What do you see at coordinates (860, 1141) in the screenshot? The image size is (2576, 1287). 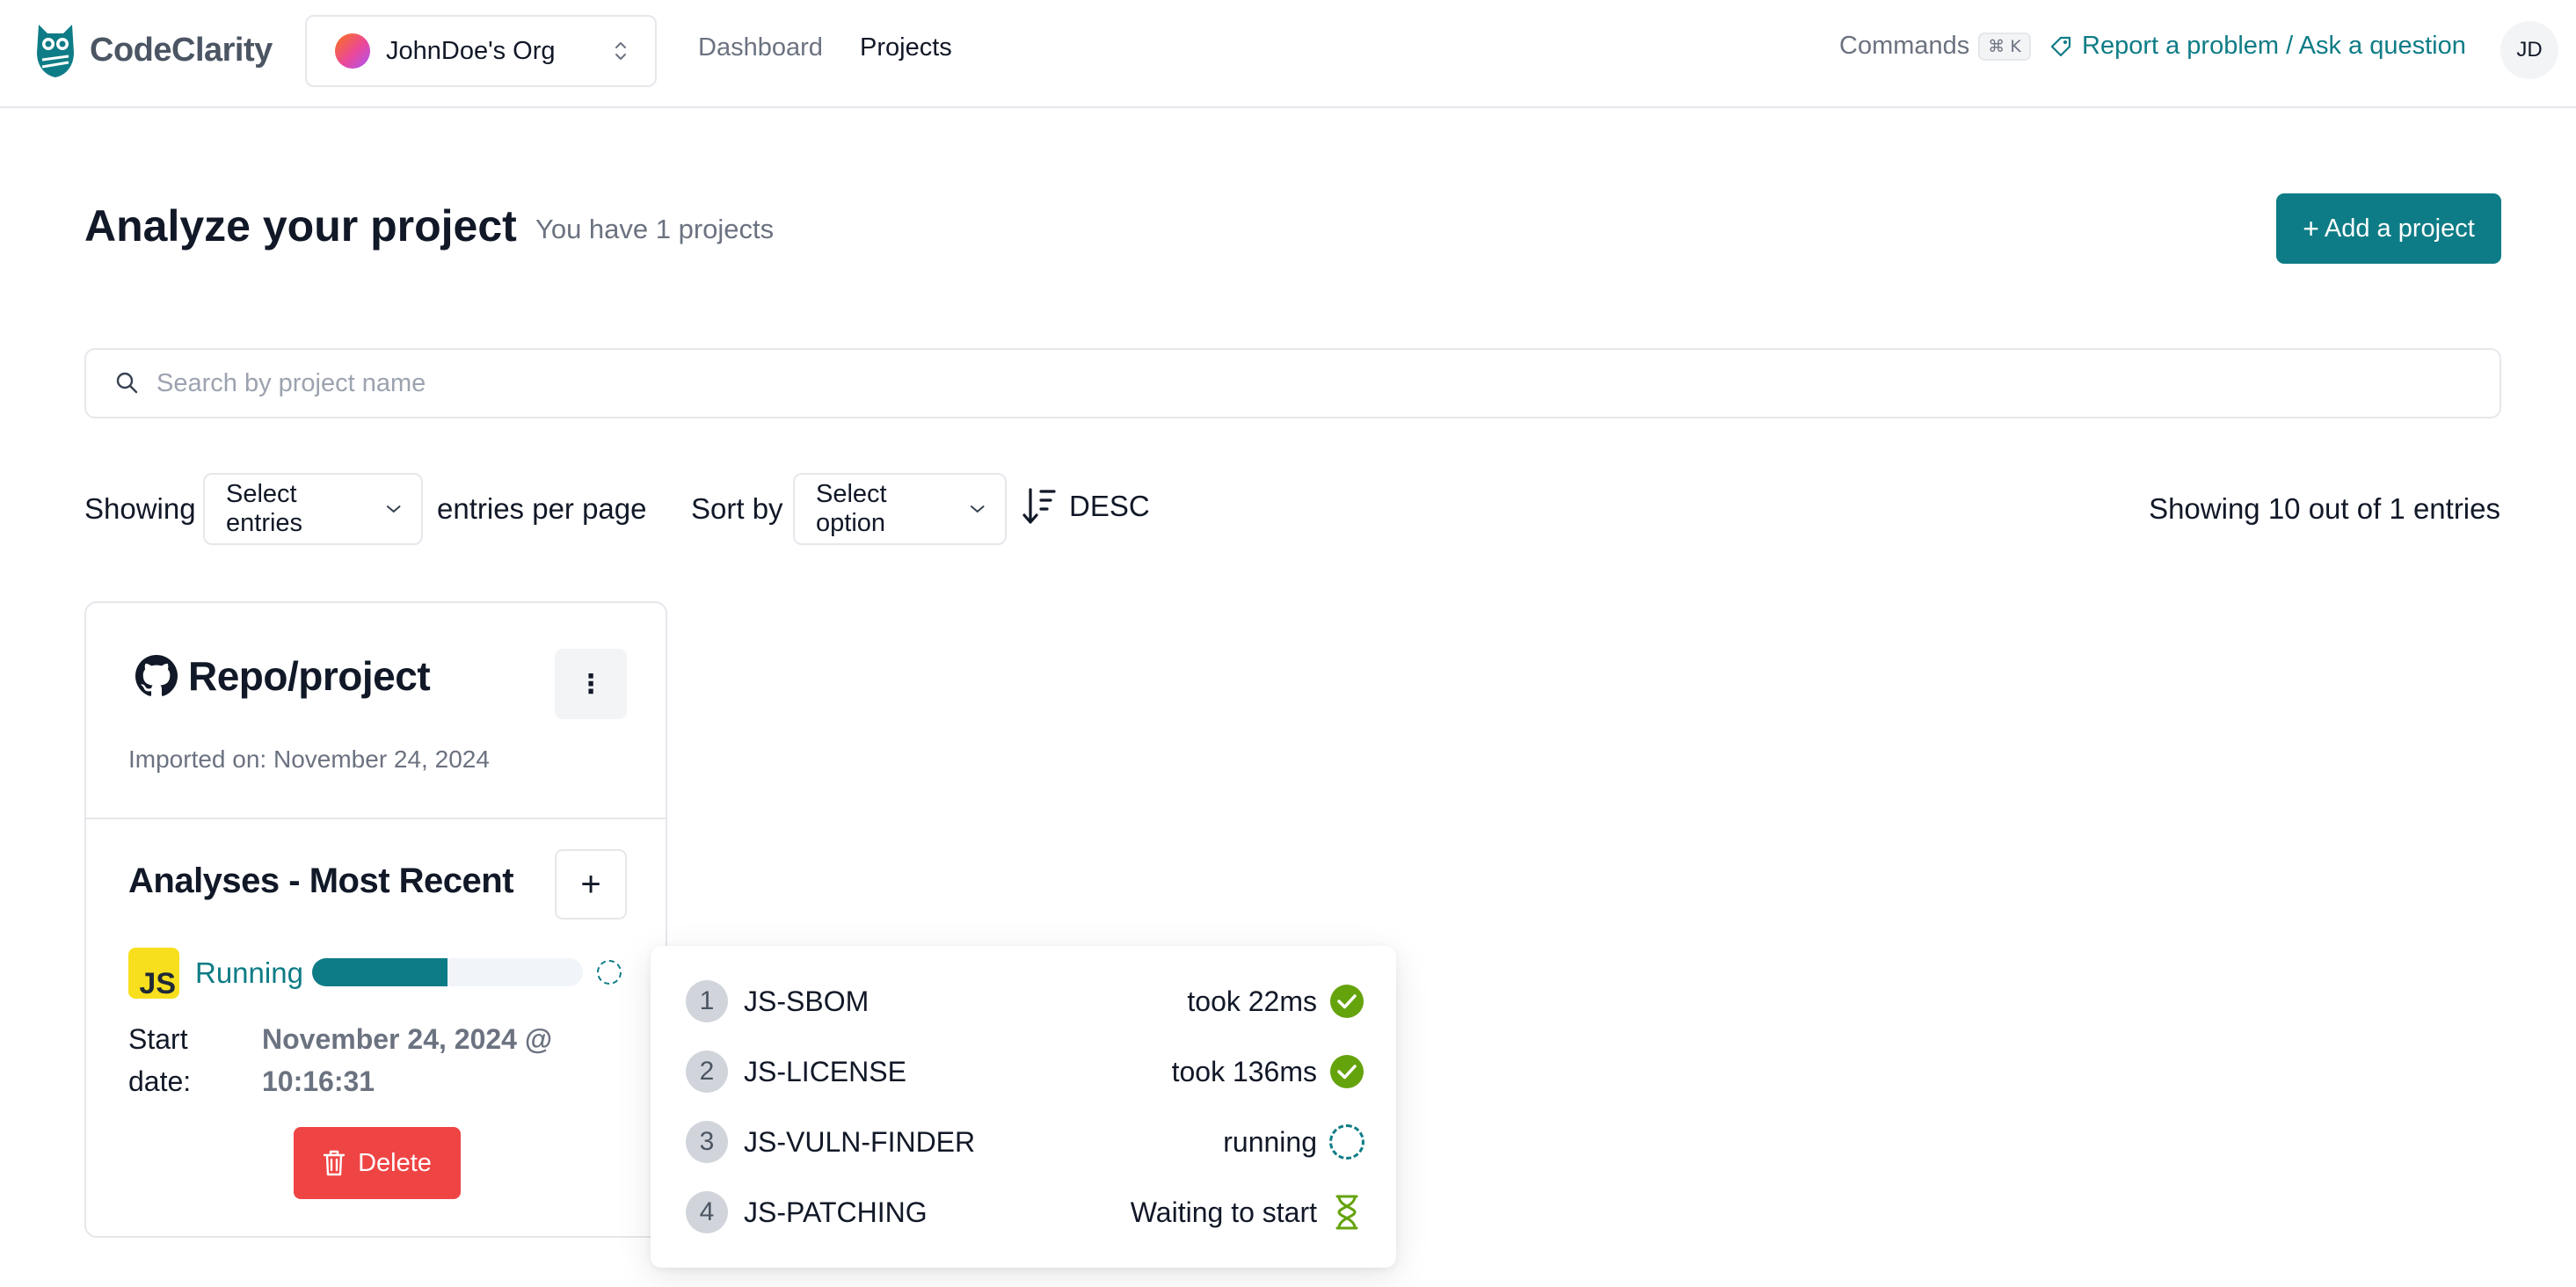 I see `step-name: JS-VULN-FINDER` at bounding box center [860, 1141].